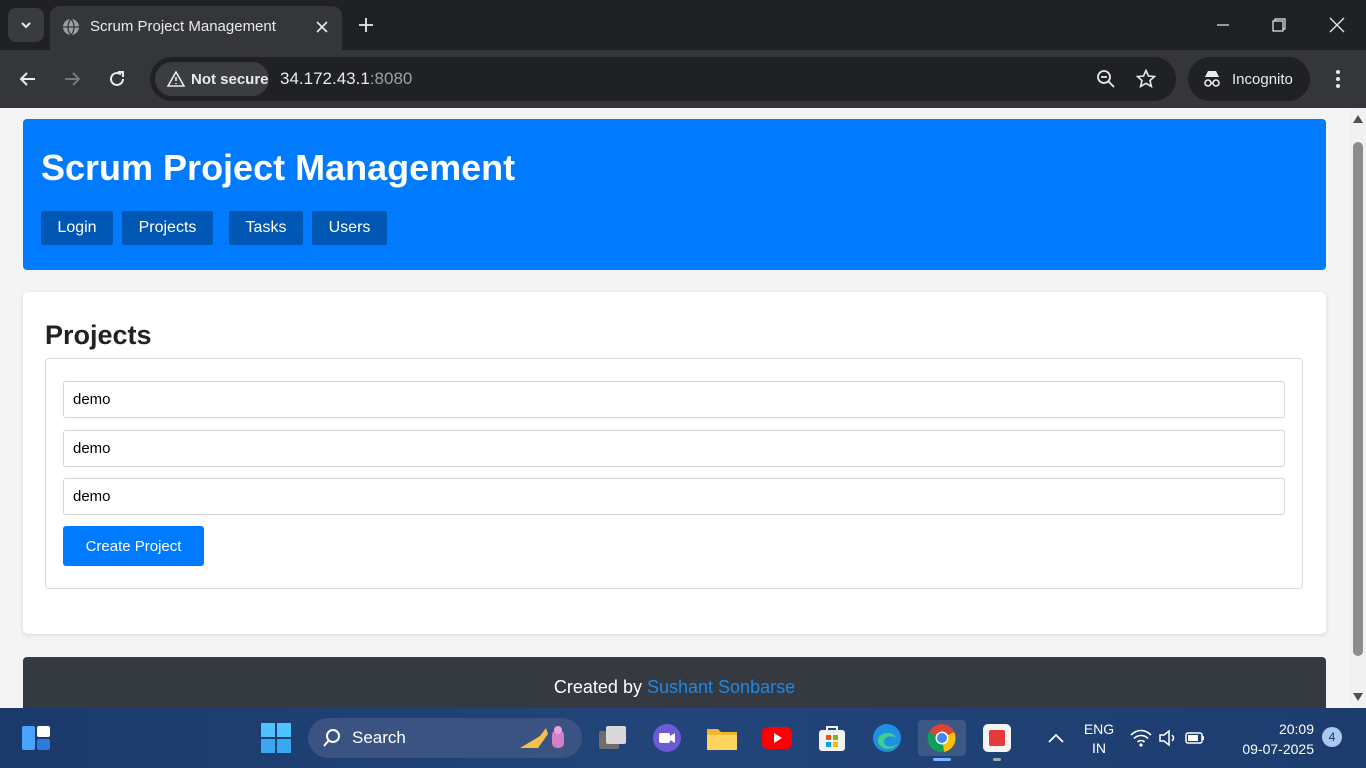 This screenshot has height=768, width=1366. I want to click on tab-close-button, so click(322, 27).